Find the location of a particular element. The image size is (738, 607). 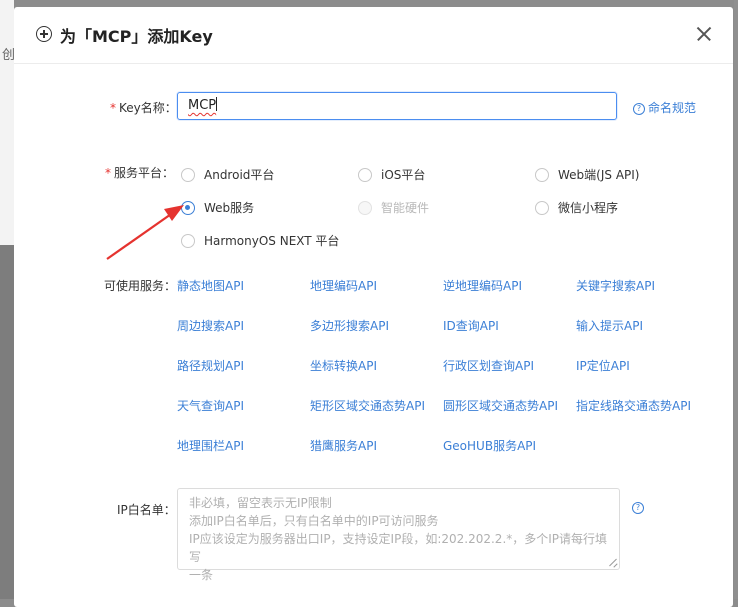

radio-web-js-api: Web端(JS API) is located at coordinates (587, 174).